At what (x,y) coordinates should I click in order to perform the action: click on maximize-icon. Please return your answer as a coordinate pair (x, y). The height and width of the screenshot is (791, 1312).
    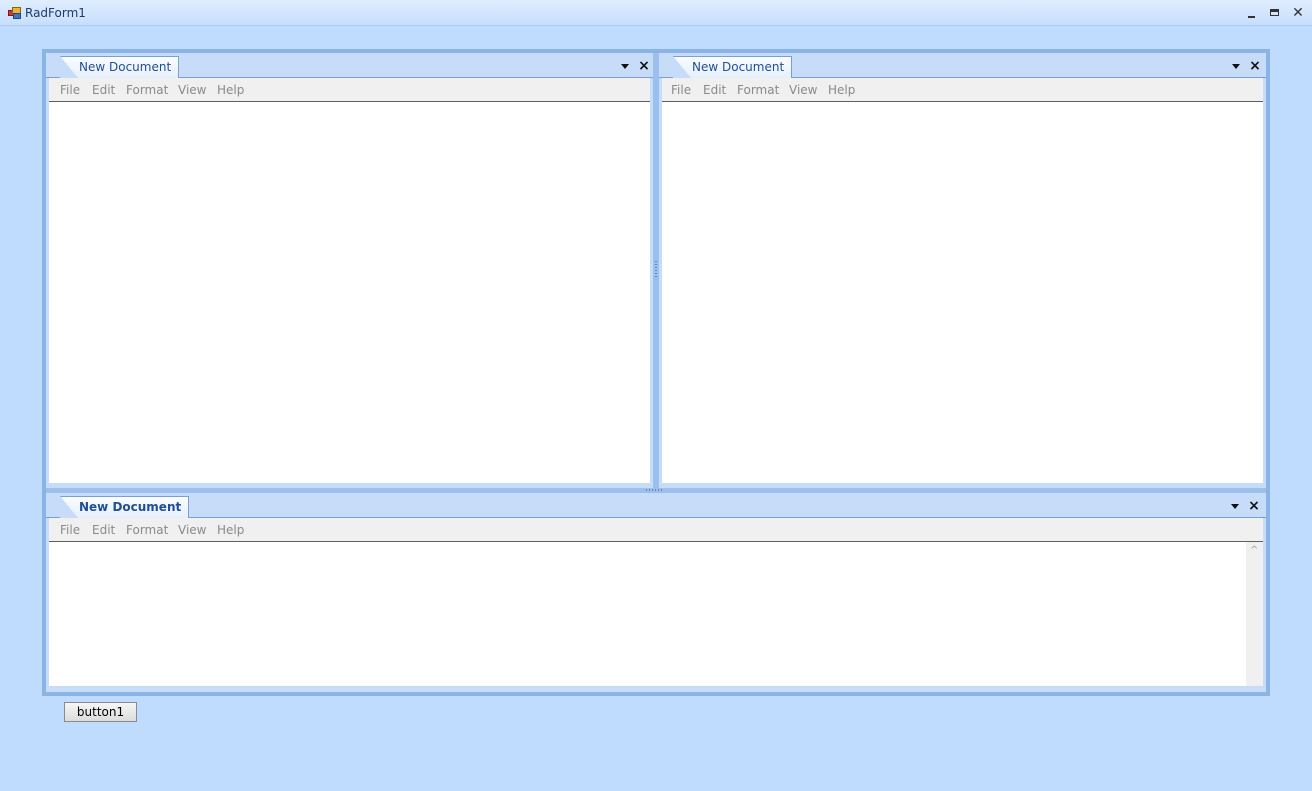
    Looking at the image, I should click on (1274, 12).